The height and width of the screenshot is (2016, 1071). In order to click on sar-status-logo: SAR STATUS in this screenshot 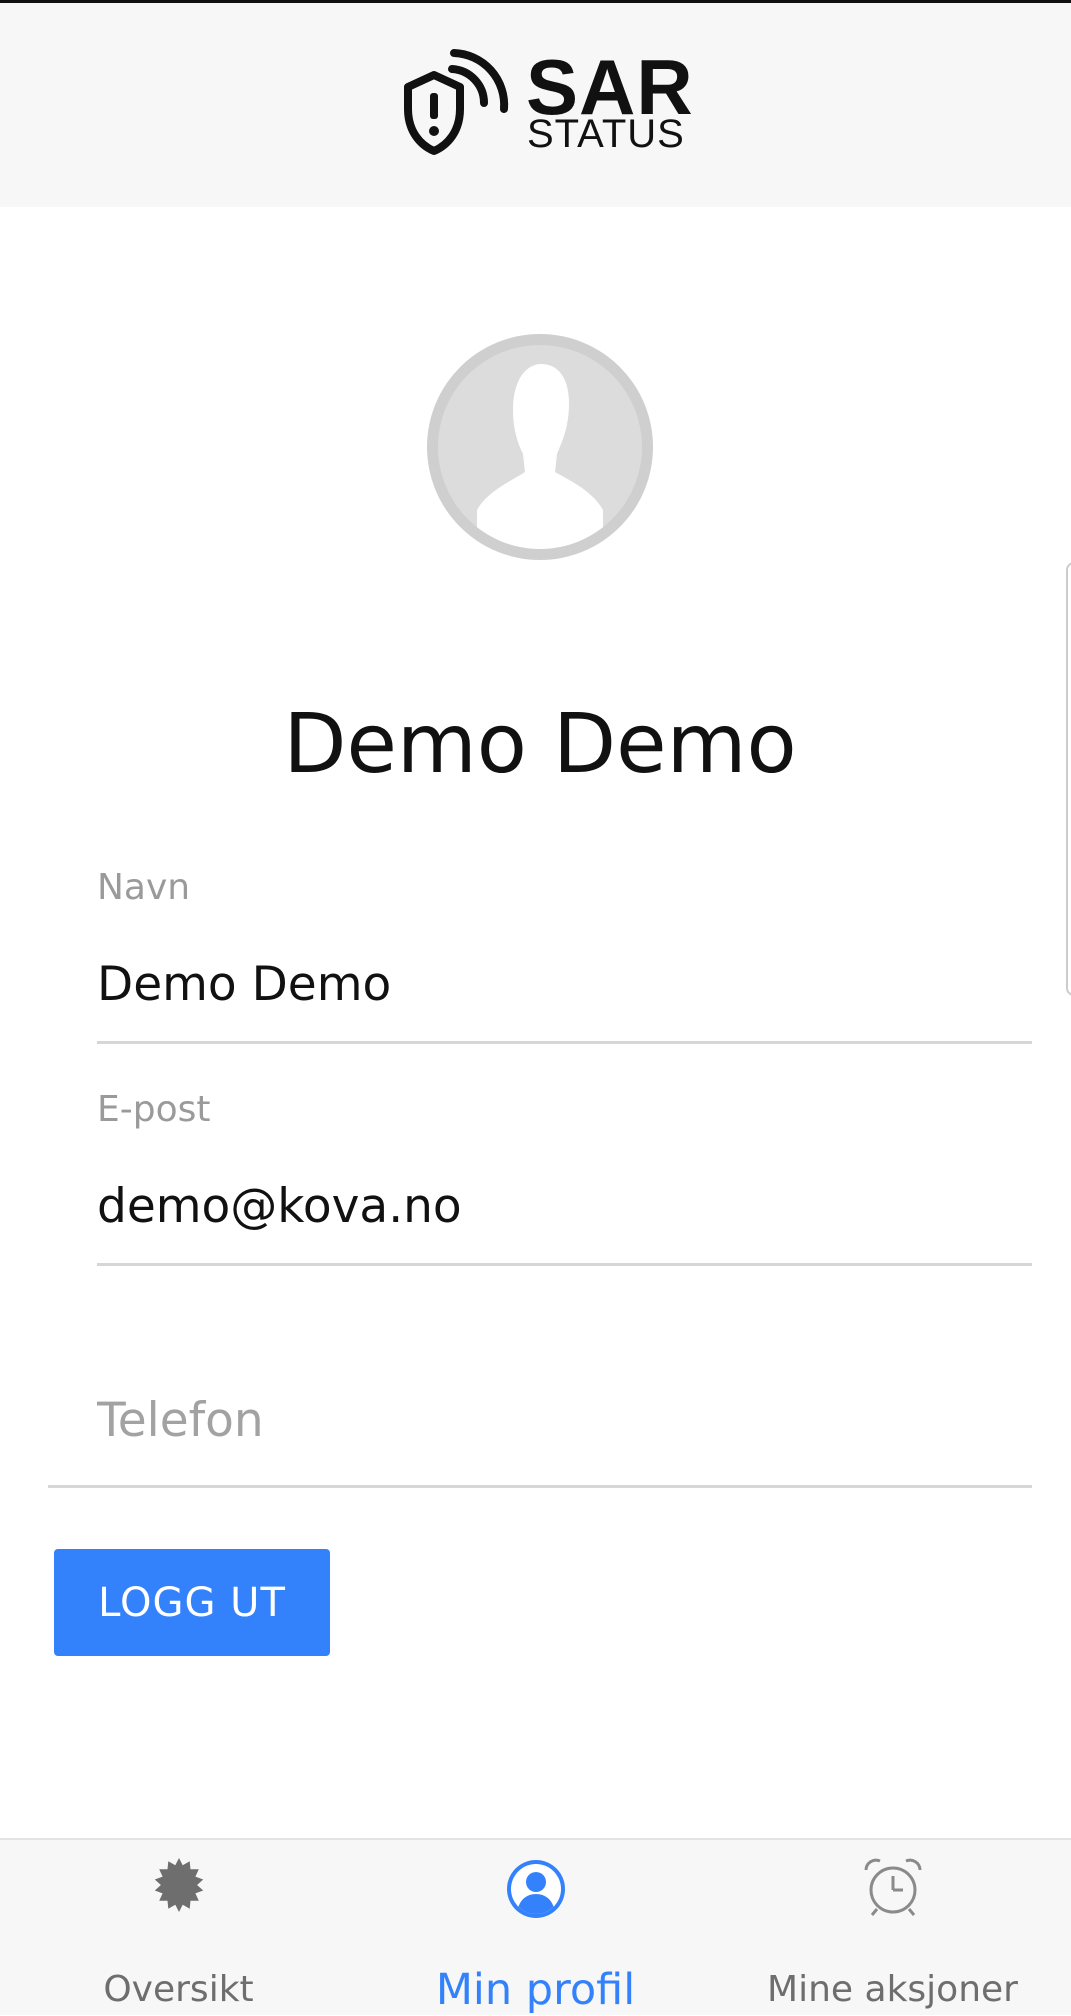, I will do `click(546, 103)`.